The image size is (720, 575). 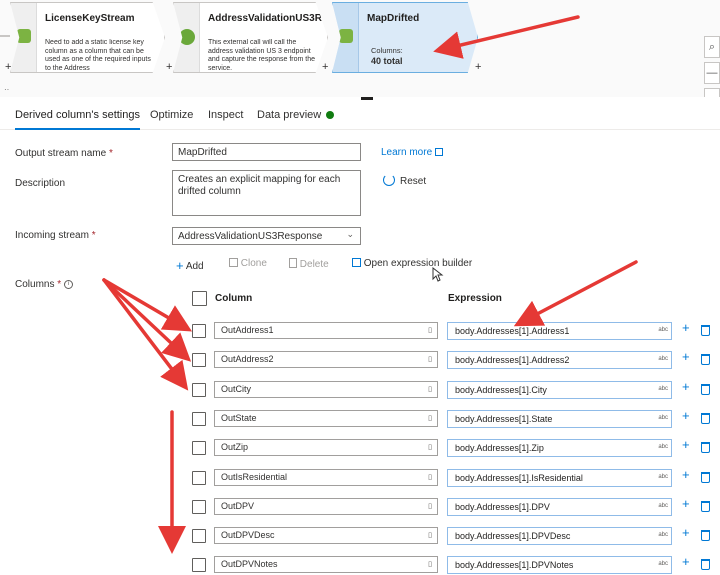 I want to click on plus-icon: +, so click(x=180, y=265).